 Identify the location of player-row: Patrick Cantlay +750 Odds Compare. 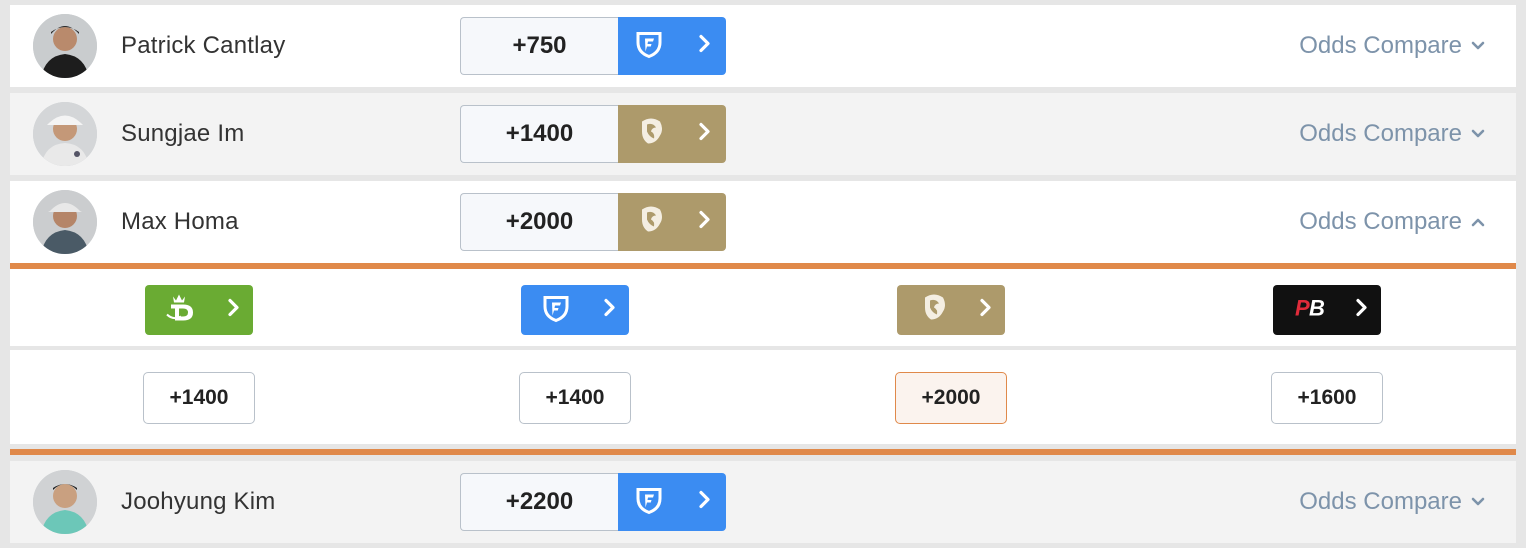
(763, 46).